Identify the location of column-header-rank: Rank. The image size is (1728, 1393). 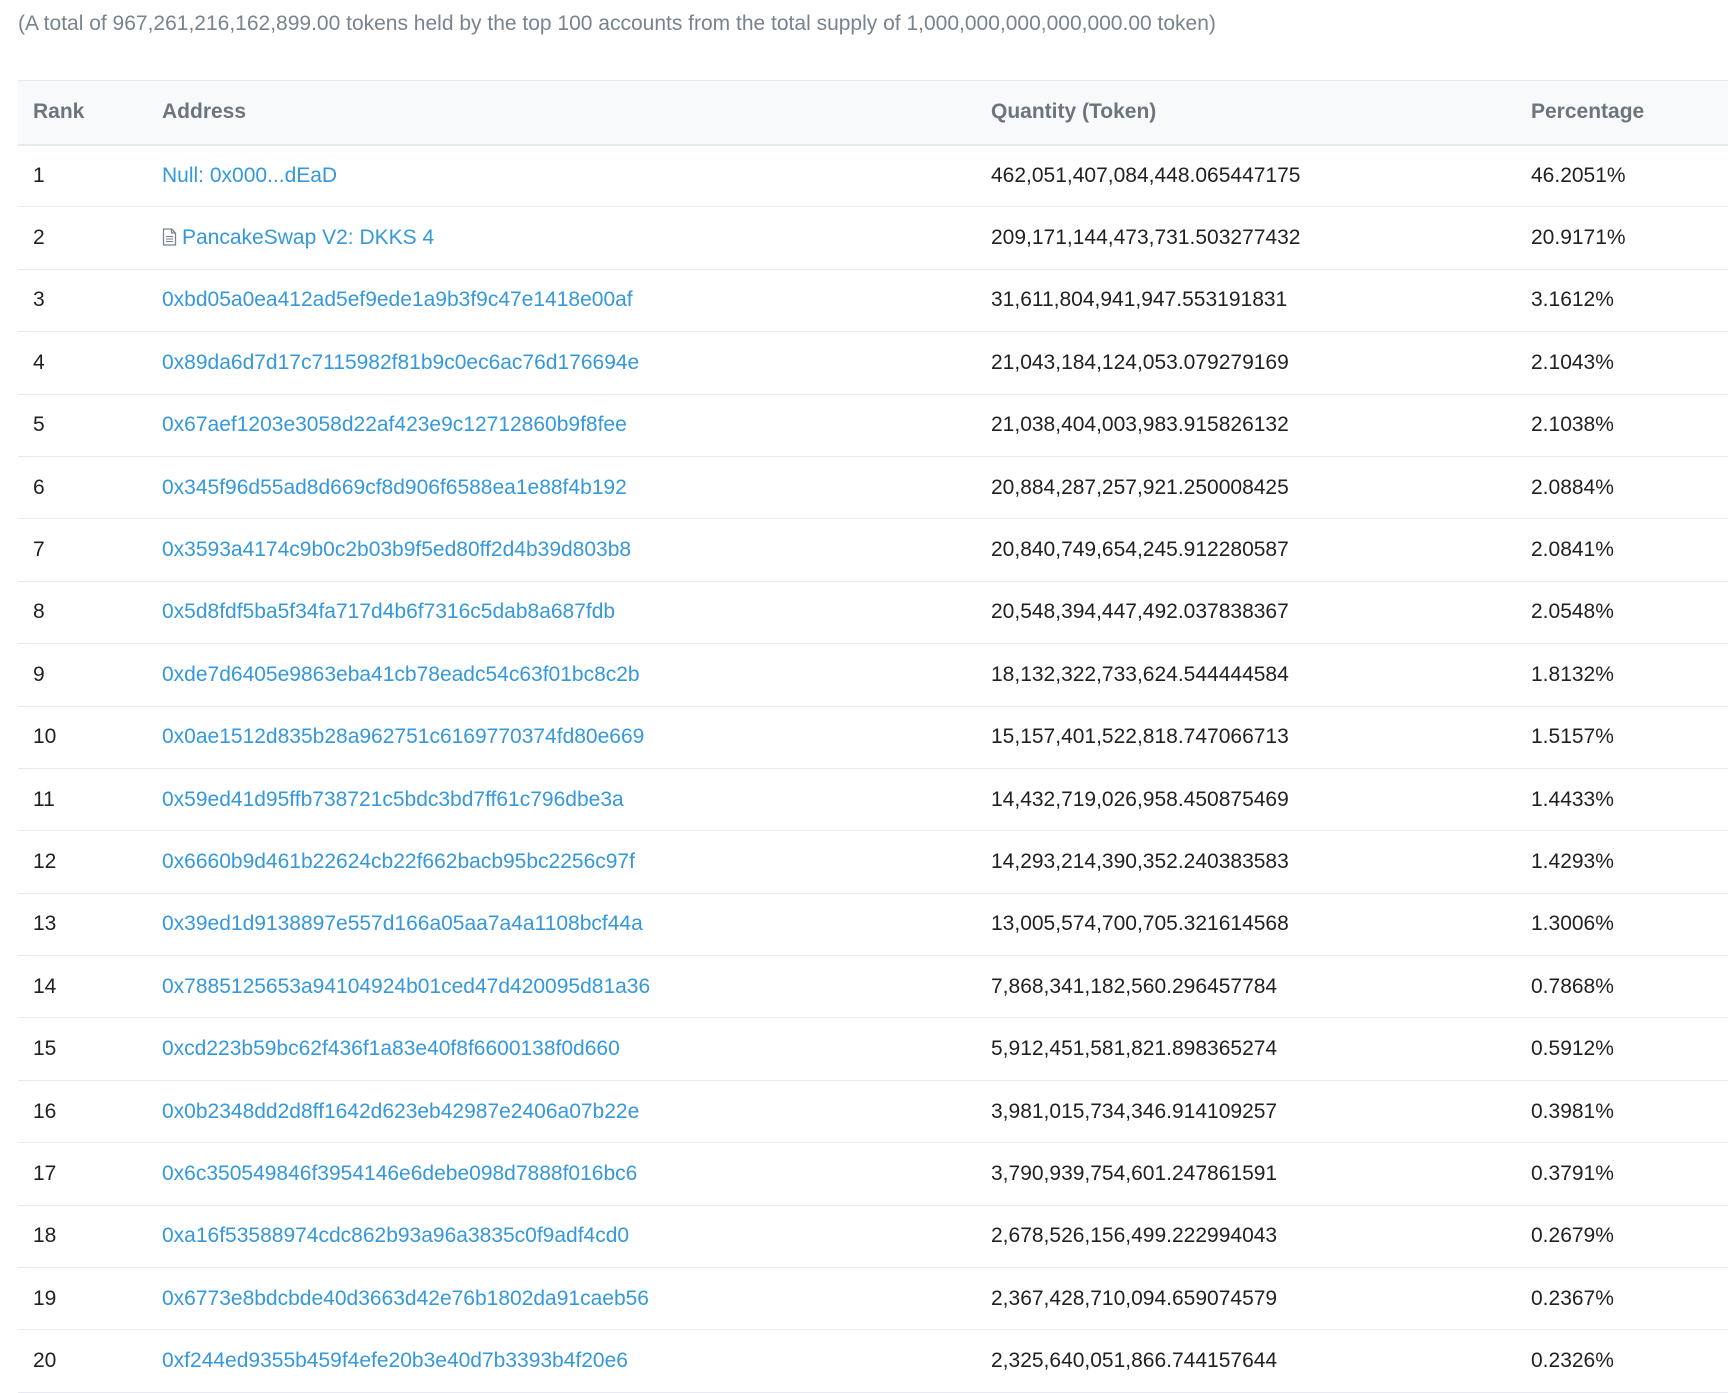
(82, 113).